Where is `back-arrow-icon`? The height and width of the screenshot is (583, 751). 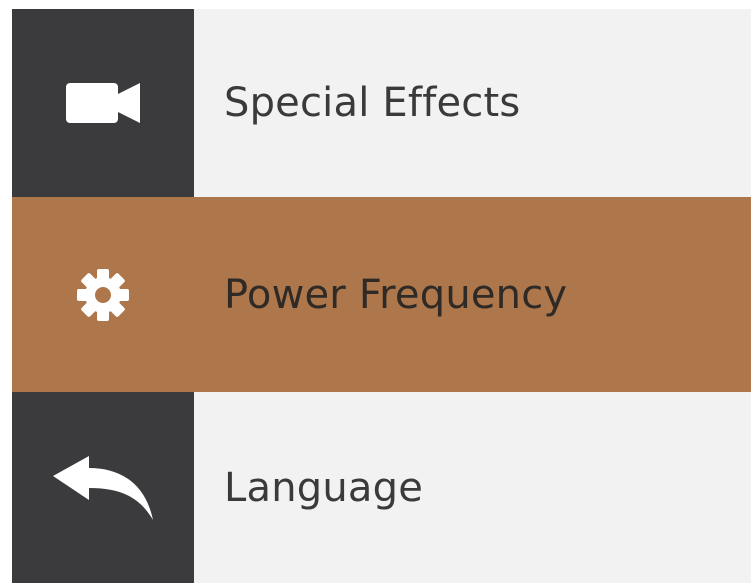
back-arrow-icon is located at coordinates (103, 487).